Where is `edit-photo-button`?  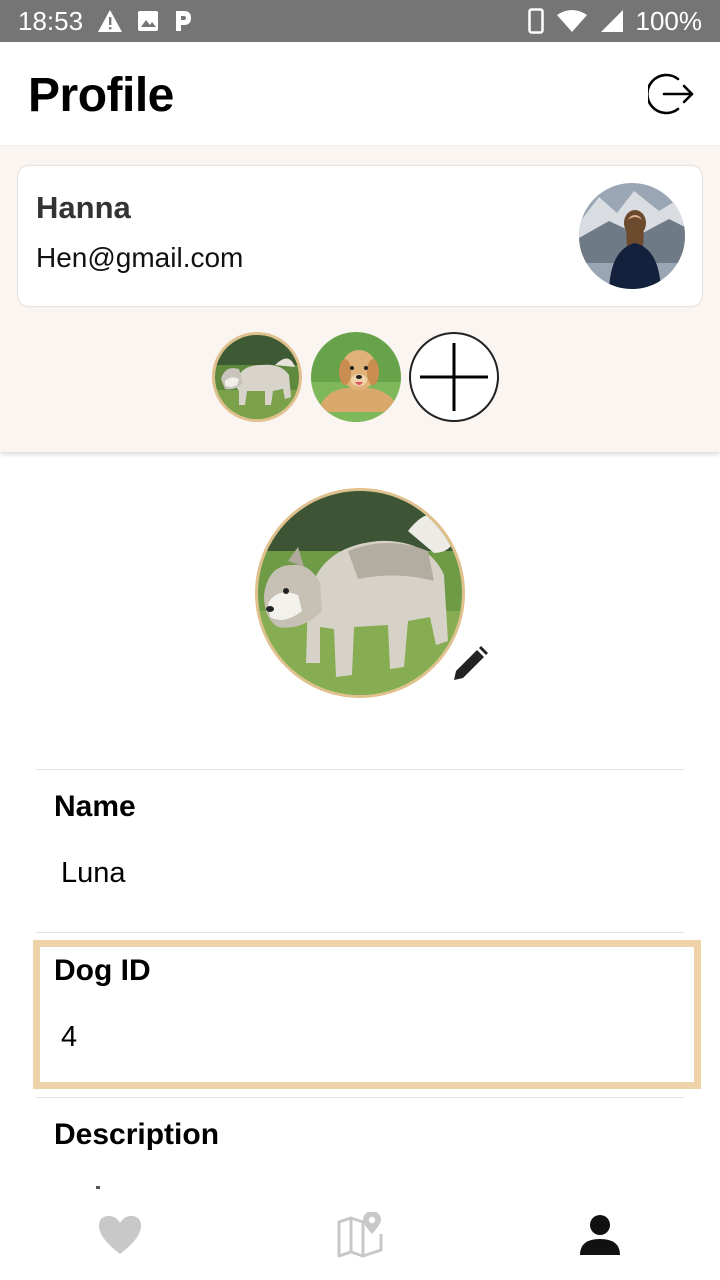 edit-photo-button is located at coordinates (470, 664).